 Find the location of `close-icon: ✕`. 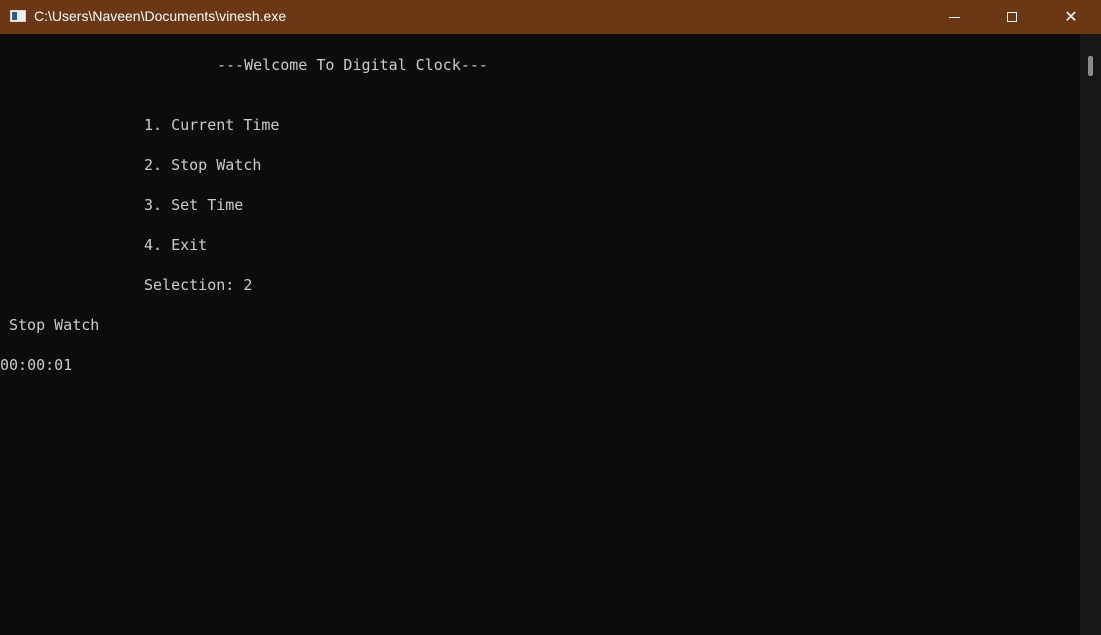

close-icon: ✕ is located at coordinates (1071, 17).